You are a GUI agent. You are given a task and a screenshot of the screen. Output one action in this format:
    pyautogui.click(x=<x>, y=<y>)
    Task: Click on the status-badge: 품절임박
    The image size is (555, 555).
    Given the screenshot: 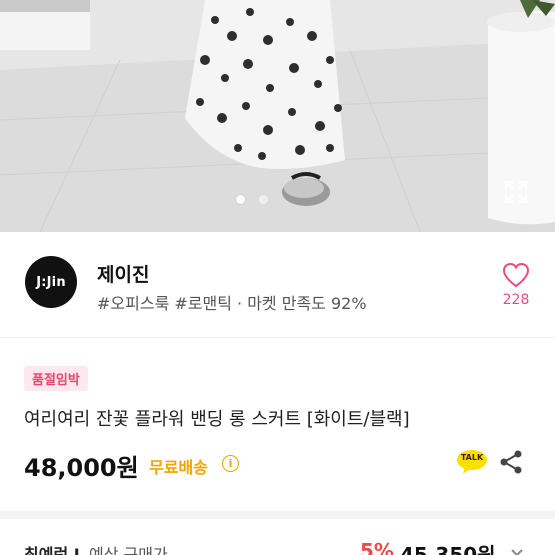 What is the action you would take?
    pyautogui.click(x=56, y=378)
    